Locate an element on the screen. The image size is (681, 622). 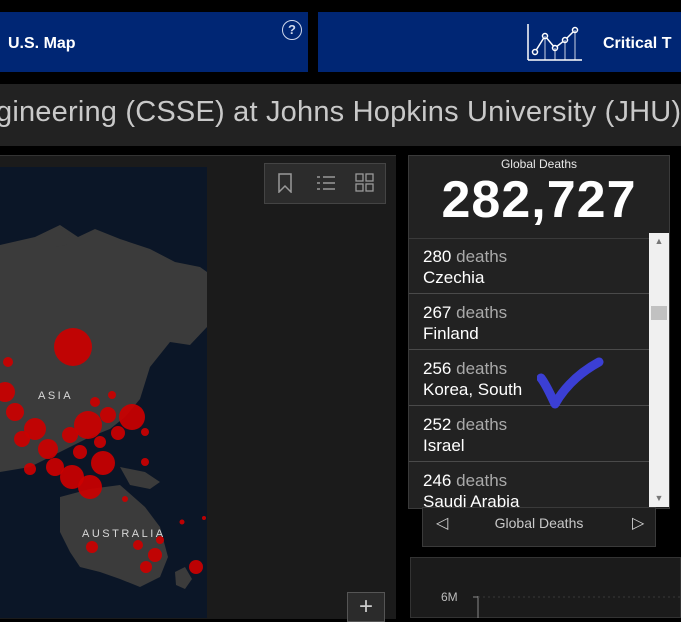
death-count: 280 deaths is located at coordinates (465, 257).